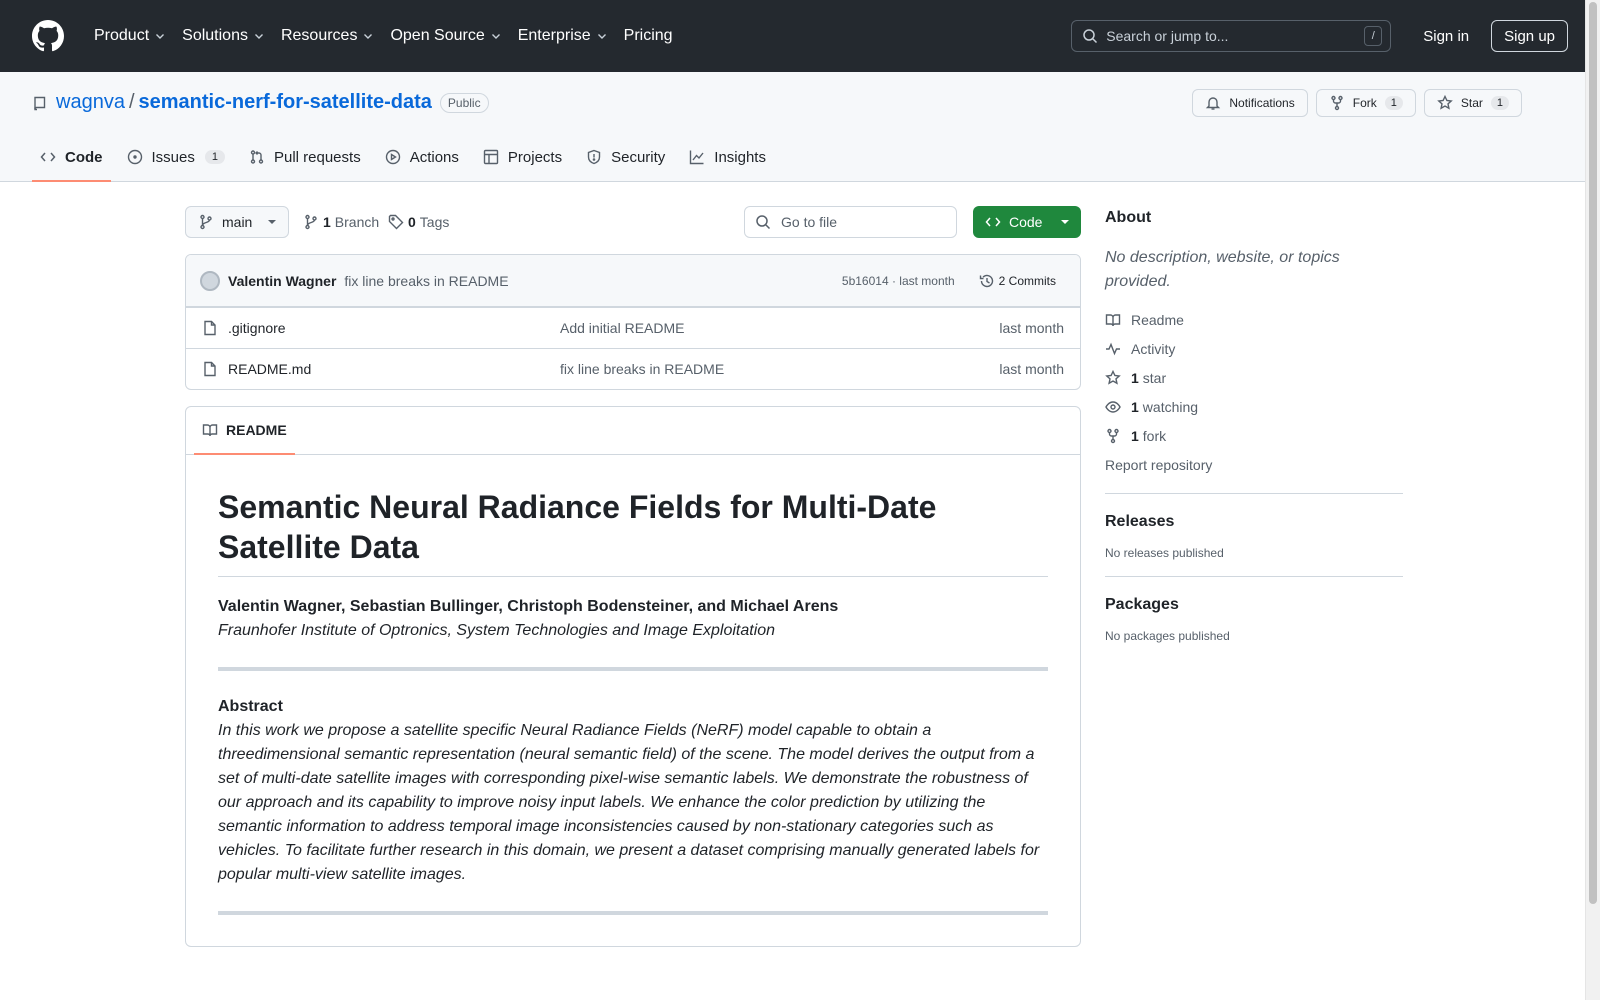  What do you see at coordinates (554, 35) in the screenshot?
I see `nav-label: Enterprise` at bounding box center [554, 35].